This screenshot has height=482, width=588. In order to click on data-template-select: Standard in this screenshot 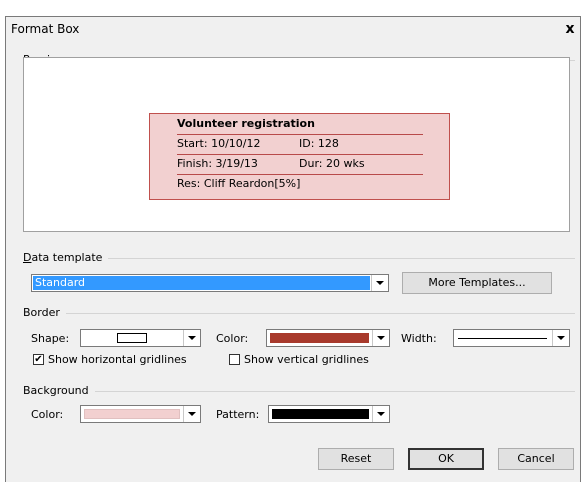, I will do `click(210, 283)`.